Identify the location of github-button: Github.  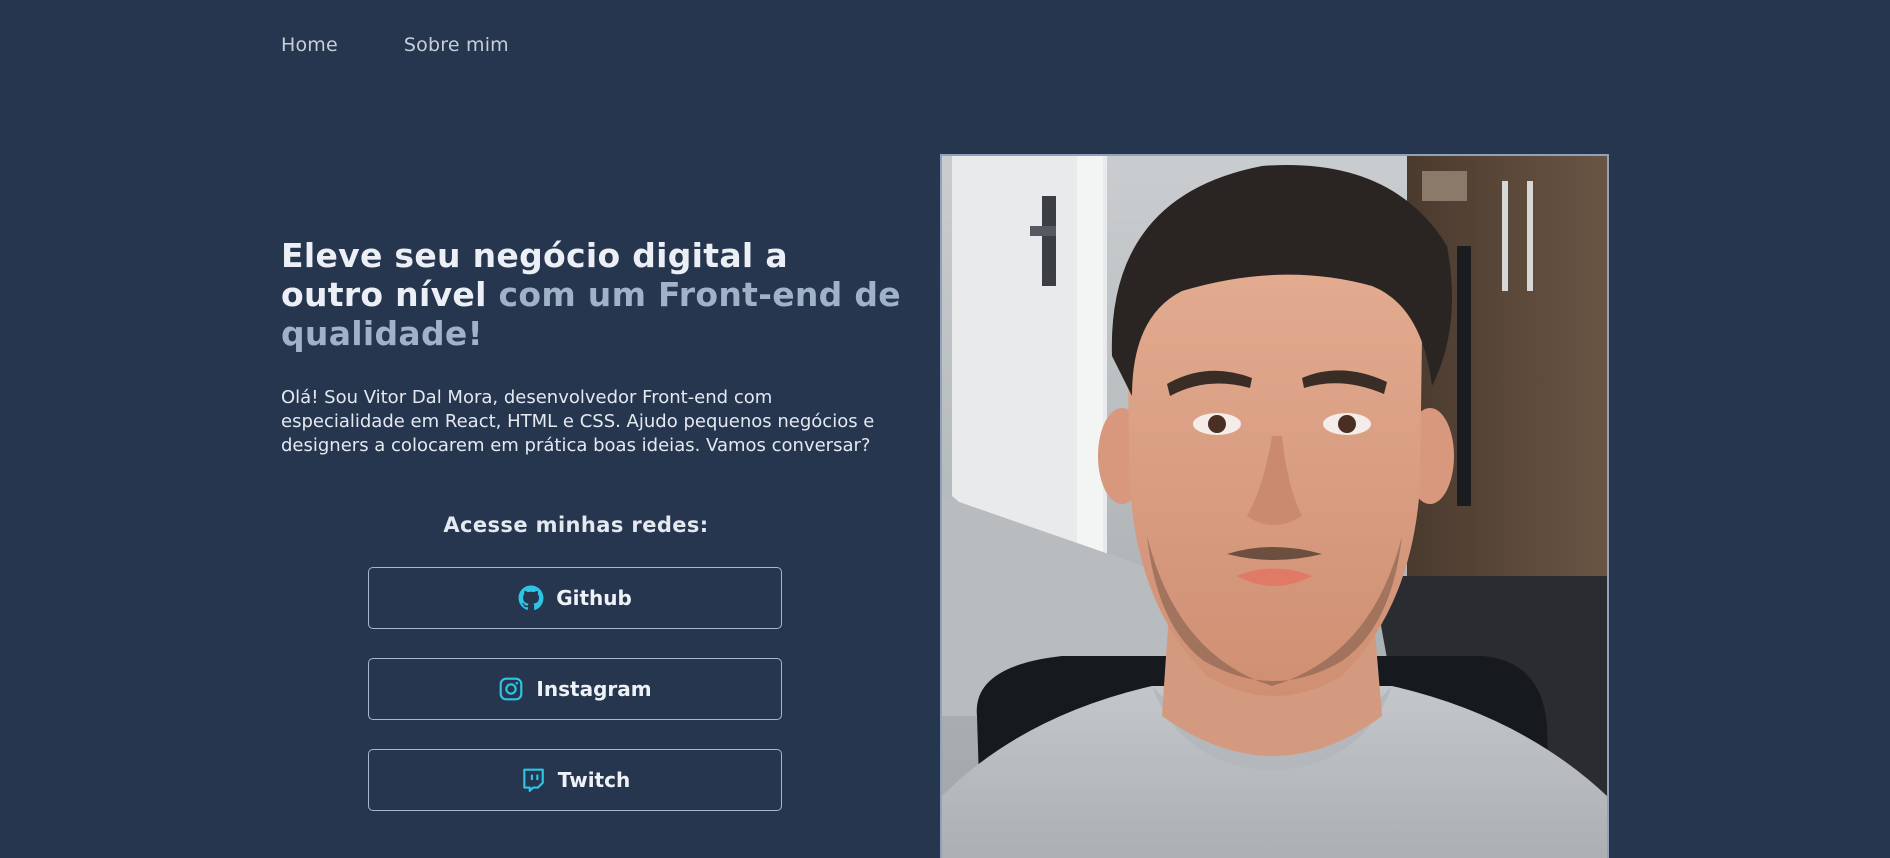
(575, 598).